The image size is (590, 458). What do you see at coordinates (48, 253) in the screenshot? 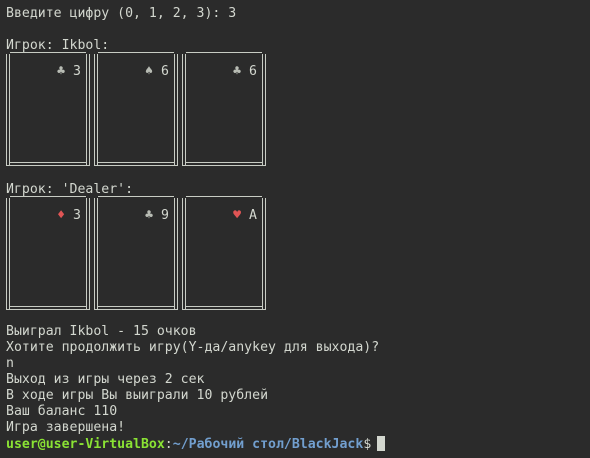
I see `dealer-card-1: ♦ 3` at bounding box center [48, 253].